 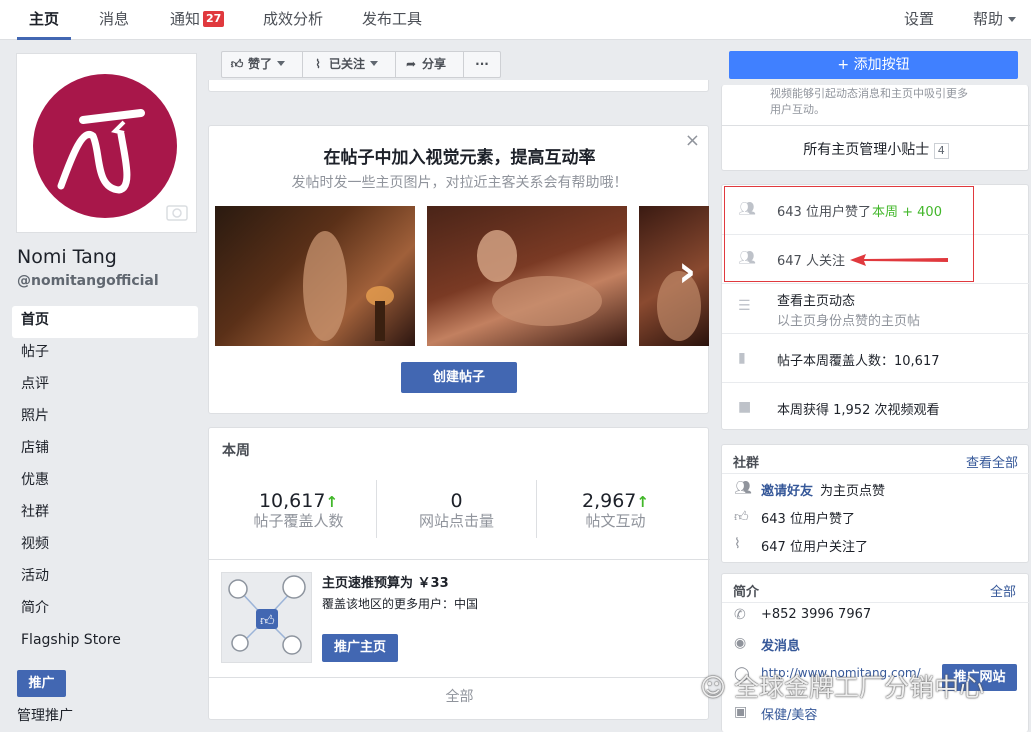 I want to click on messenger-icon: ◉, so click(x=740, y=643).